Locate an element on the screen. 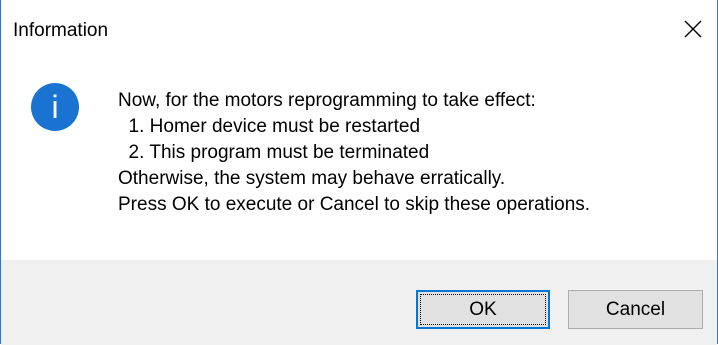 The width and height of the screenshot is (718, 345). message-line: 2. This program must be terminated is located at coordinates (274, 152).